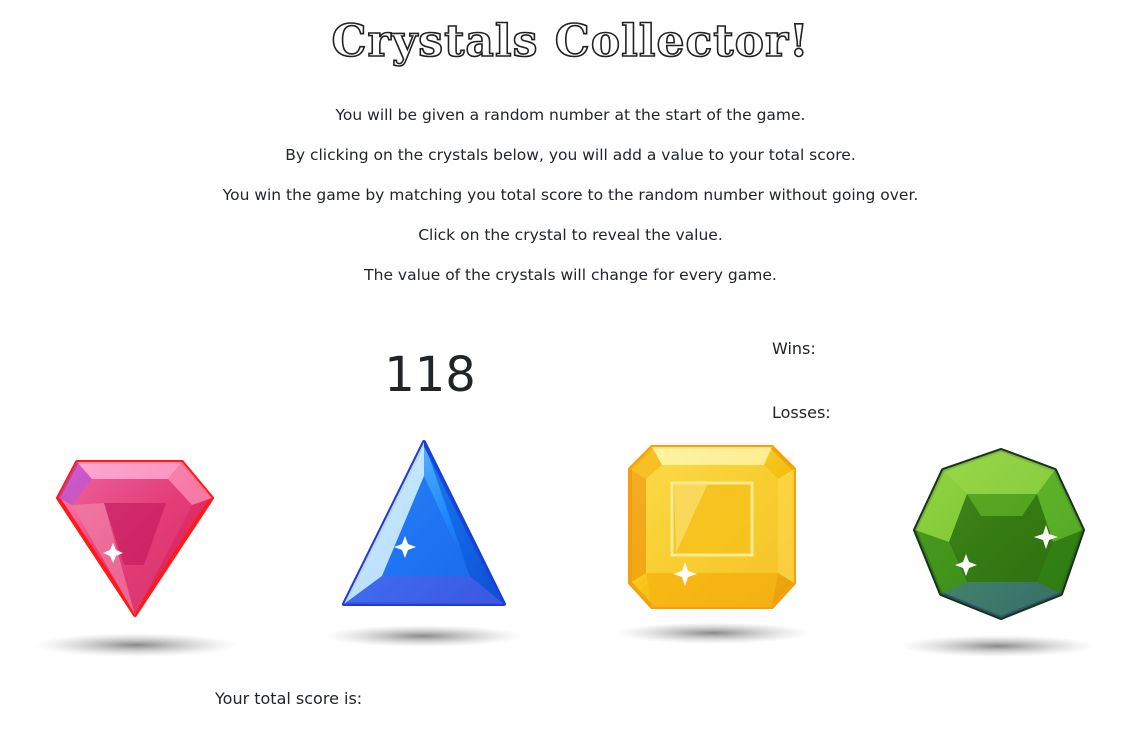  I want to click on green-crystal, so click(1000, 553).